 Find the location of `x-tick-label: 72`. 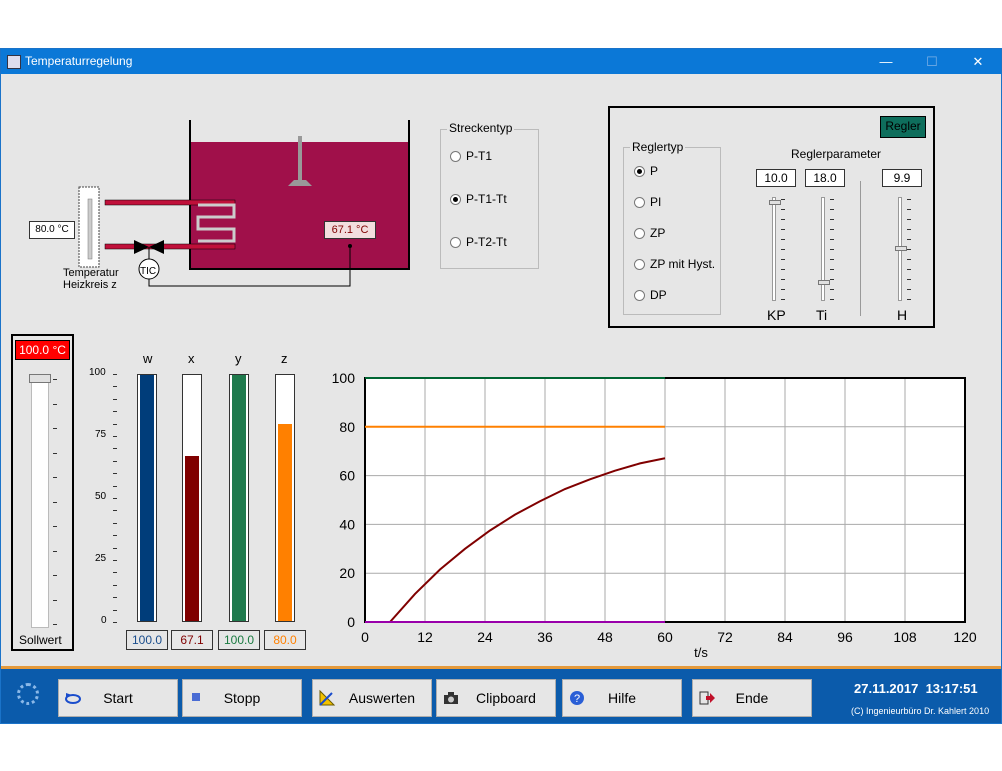

x-tick-label: 72 is located at coordinates (725, 637).